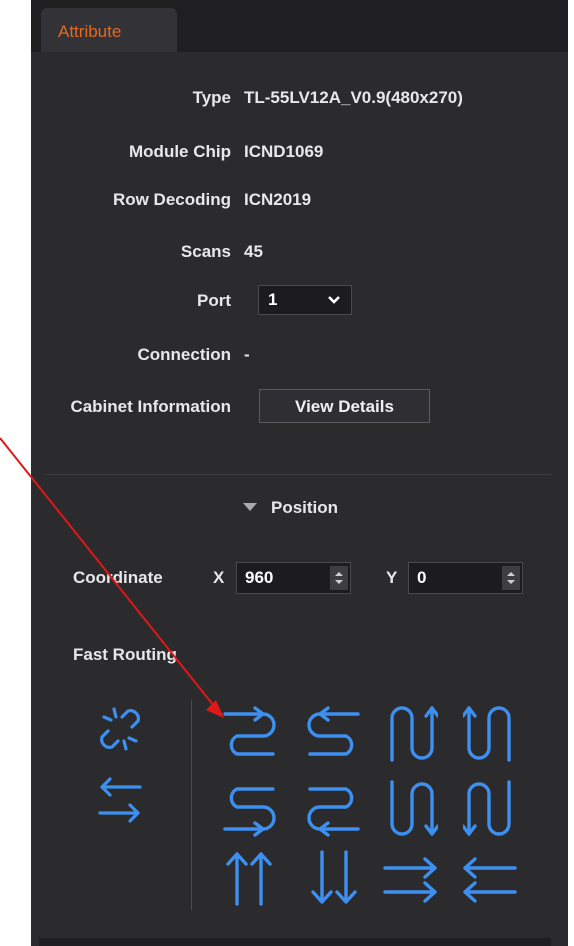 This screenshot has height=946, width=574. Describe the element at coordinates (120, 802) in the screenshot. I see `swap-arrows-icon` at that location.